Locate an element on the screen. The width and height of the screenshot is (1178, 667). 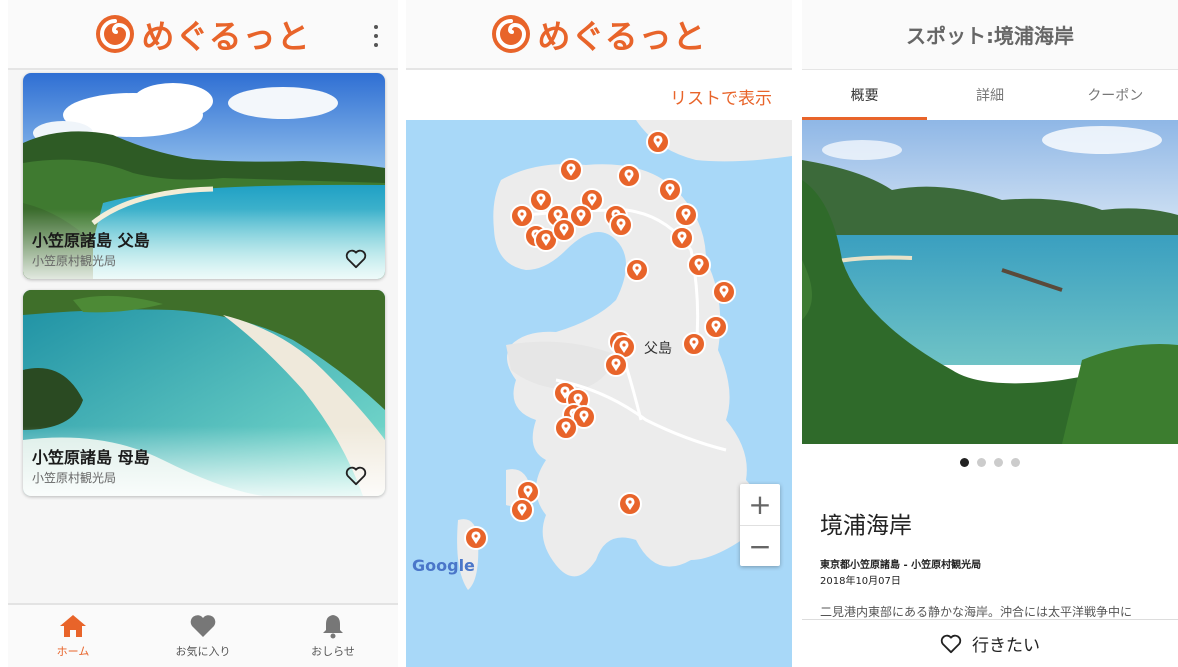
destination-card-chichijima: 小笠原諸島 父島 小笠原村観光局 is located at coordinates (204, 176).